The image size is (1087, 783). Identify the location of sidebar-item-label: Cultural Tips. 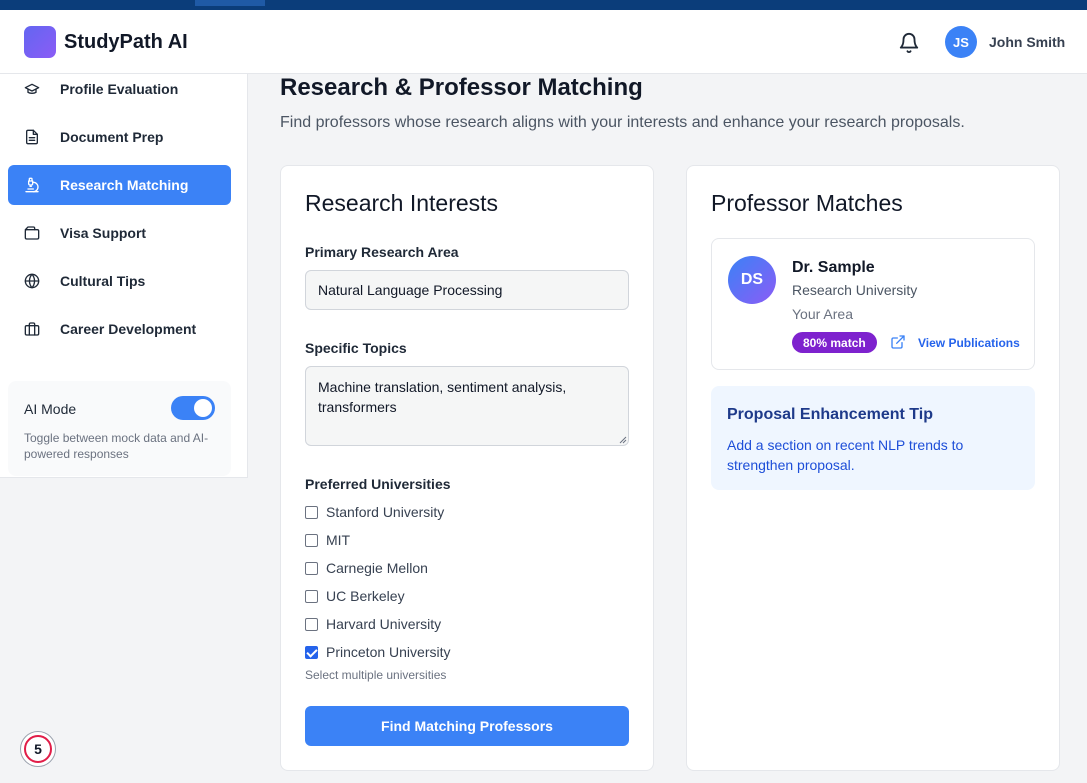
(103, 281).